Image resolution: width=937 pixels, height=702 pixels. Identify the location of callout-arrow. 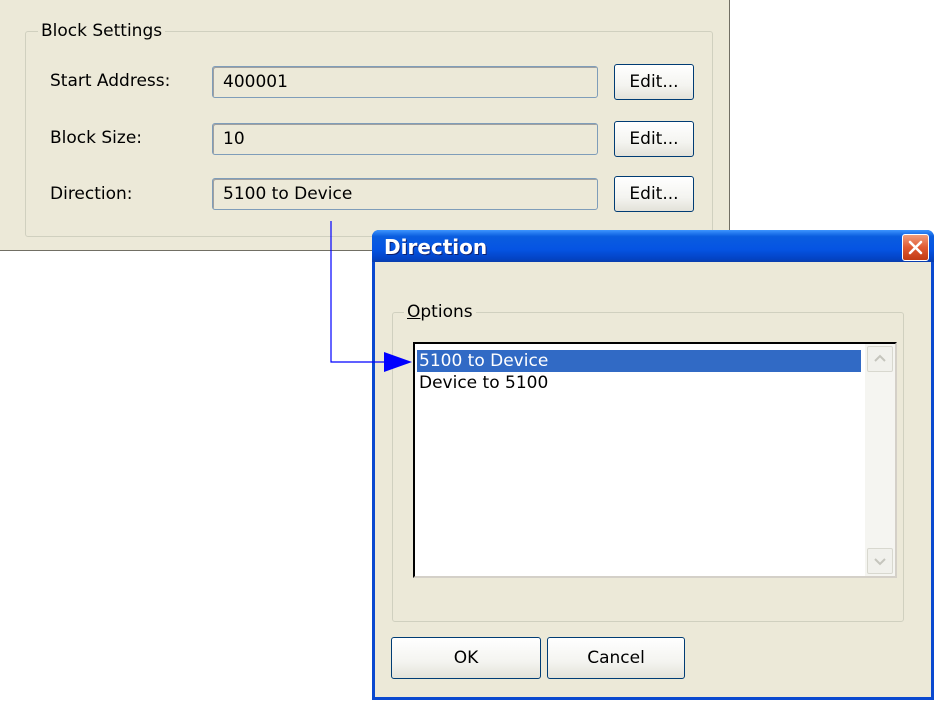
(398, 362).